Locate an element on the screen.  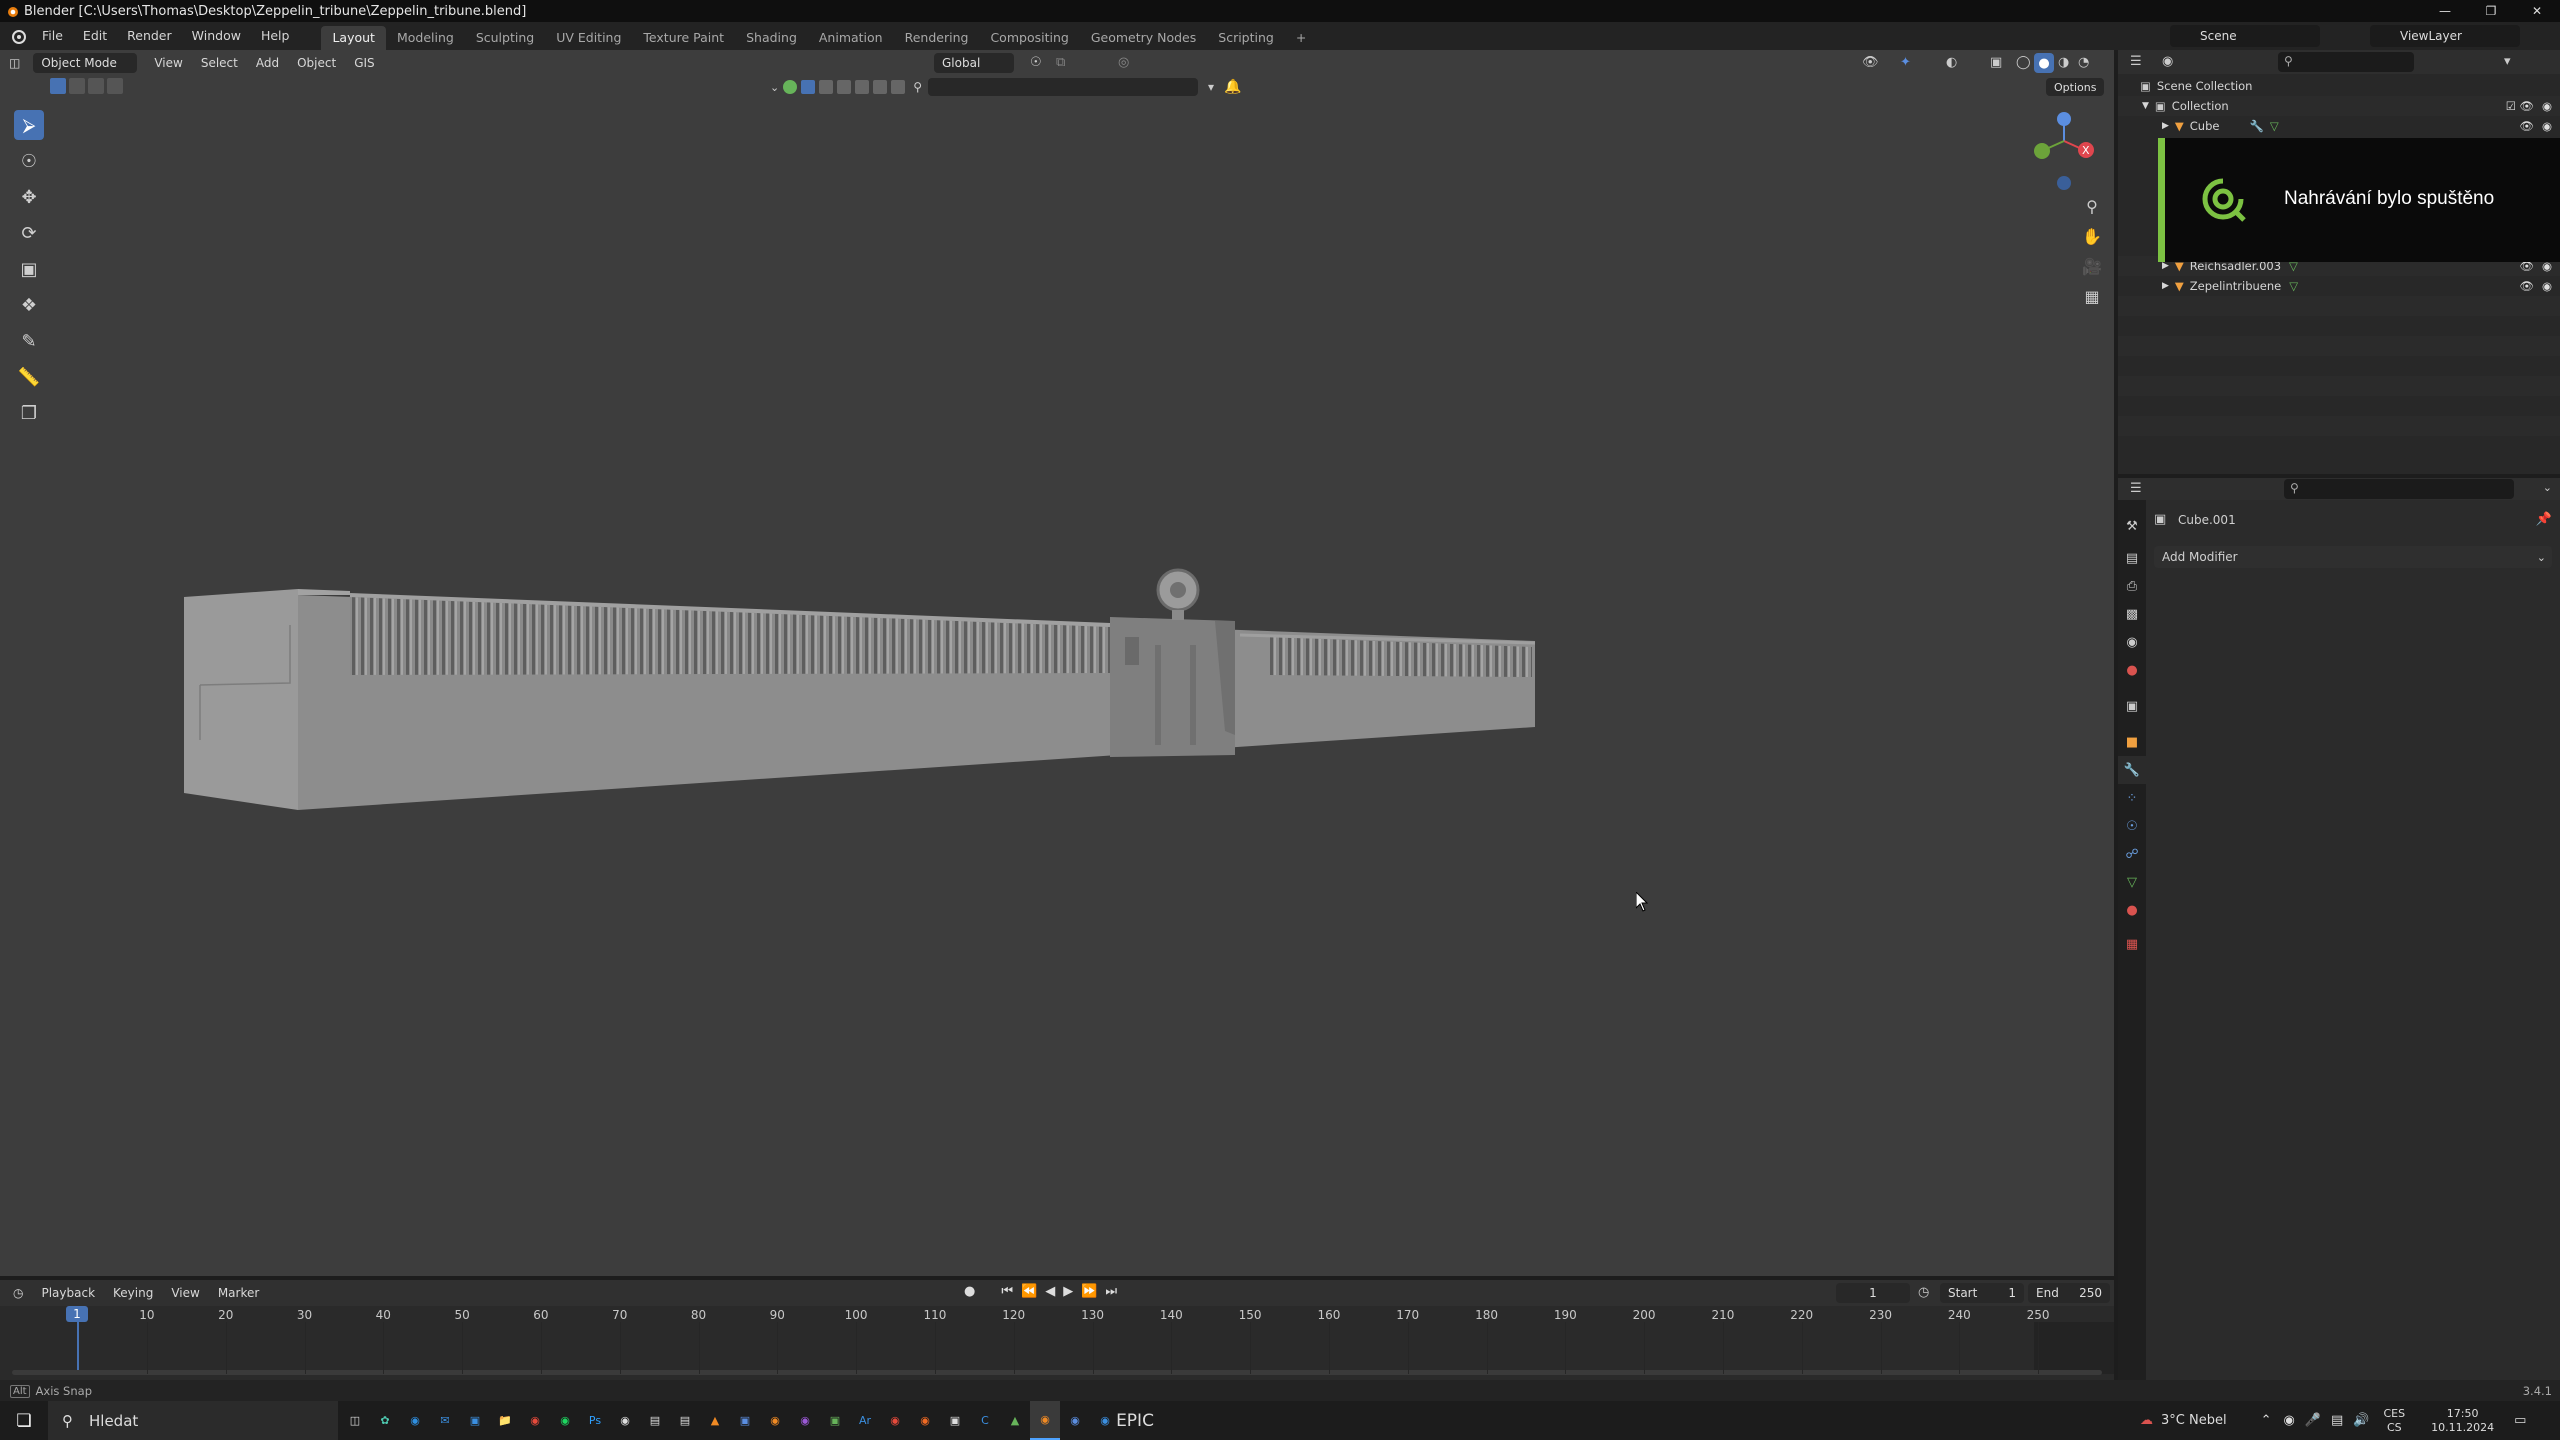
tab-uv-editing: UV Editing is located at coordinates (588, 38).